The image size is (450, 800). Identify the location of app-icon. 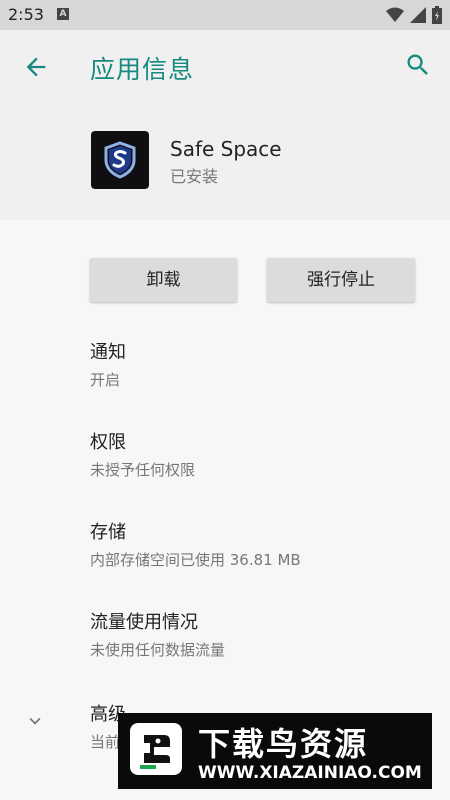
(120, 160).